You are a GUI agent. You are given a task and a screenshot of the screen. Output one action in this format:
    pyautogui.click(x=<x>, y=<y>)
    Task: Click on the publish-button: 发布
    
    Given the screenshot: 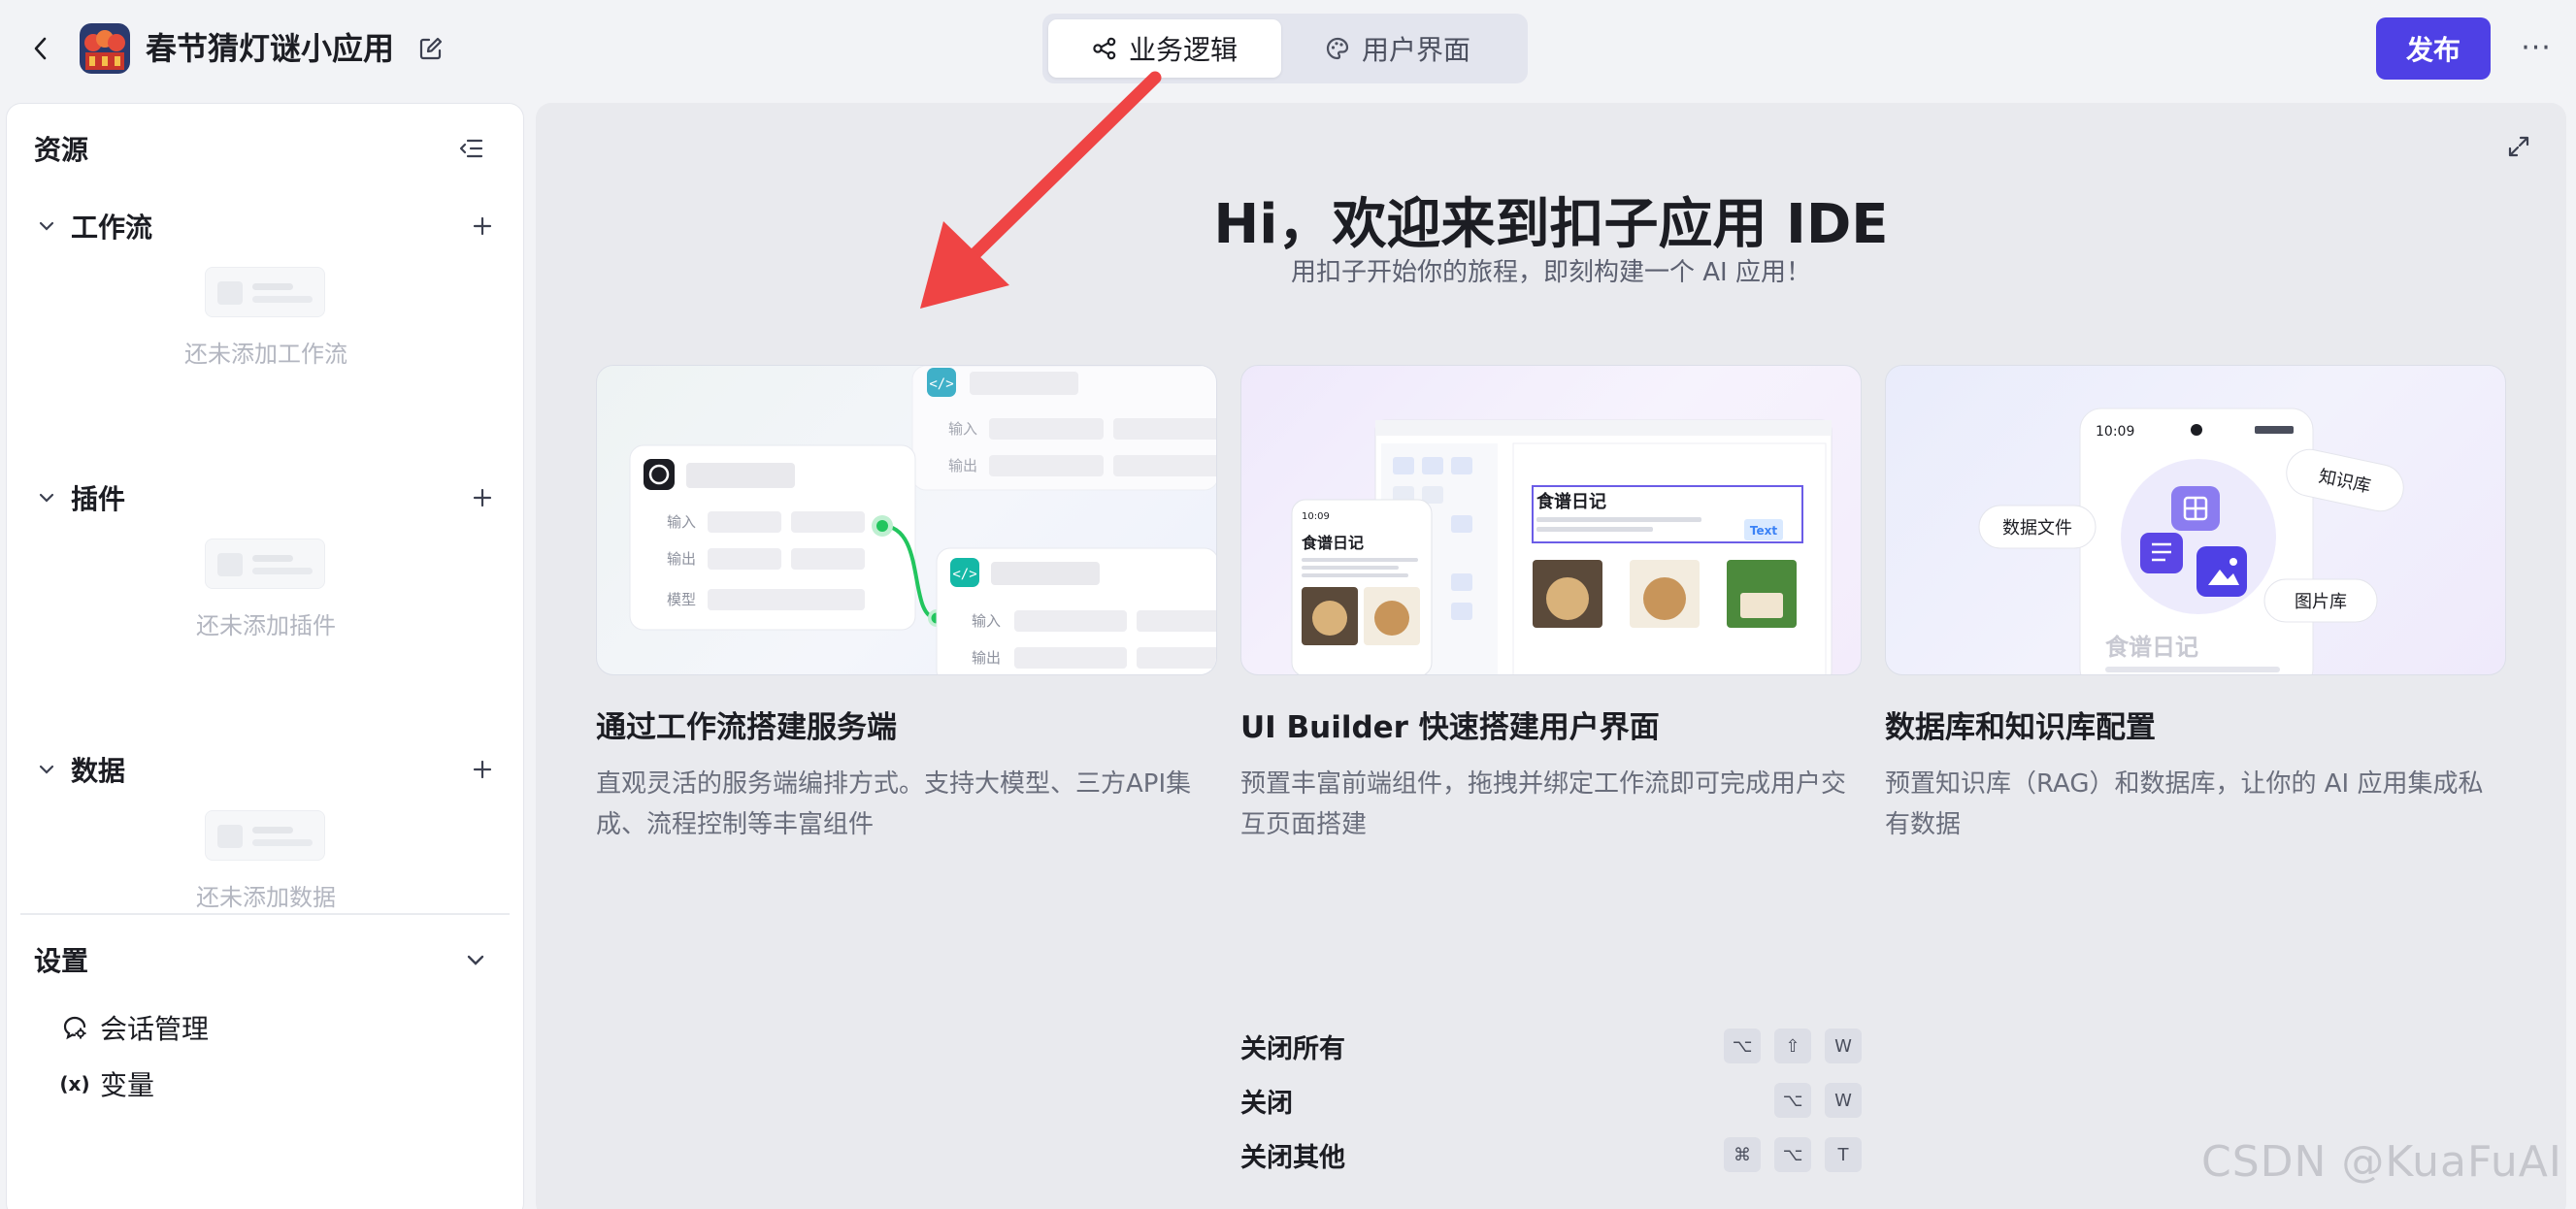 What is the action you would take?
    pyautogui.click(x=2433, y=48)
    